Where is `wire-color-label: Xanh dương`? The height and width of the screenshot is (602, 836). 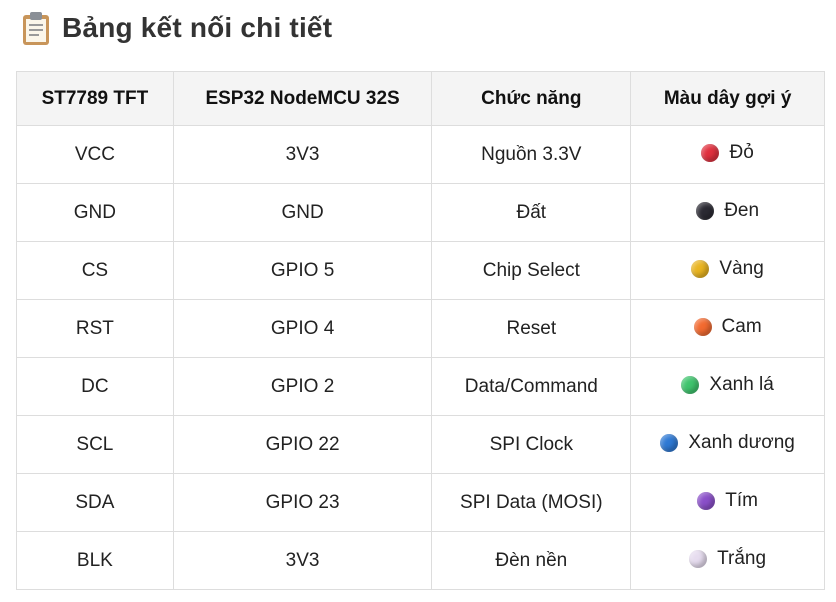
wire-color-label: Xanh dương is located at coordinates (741, 442).